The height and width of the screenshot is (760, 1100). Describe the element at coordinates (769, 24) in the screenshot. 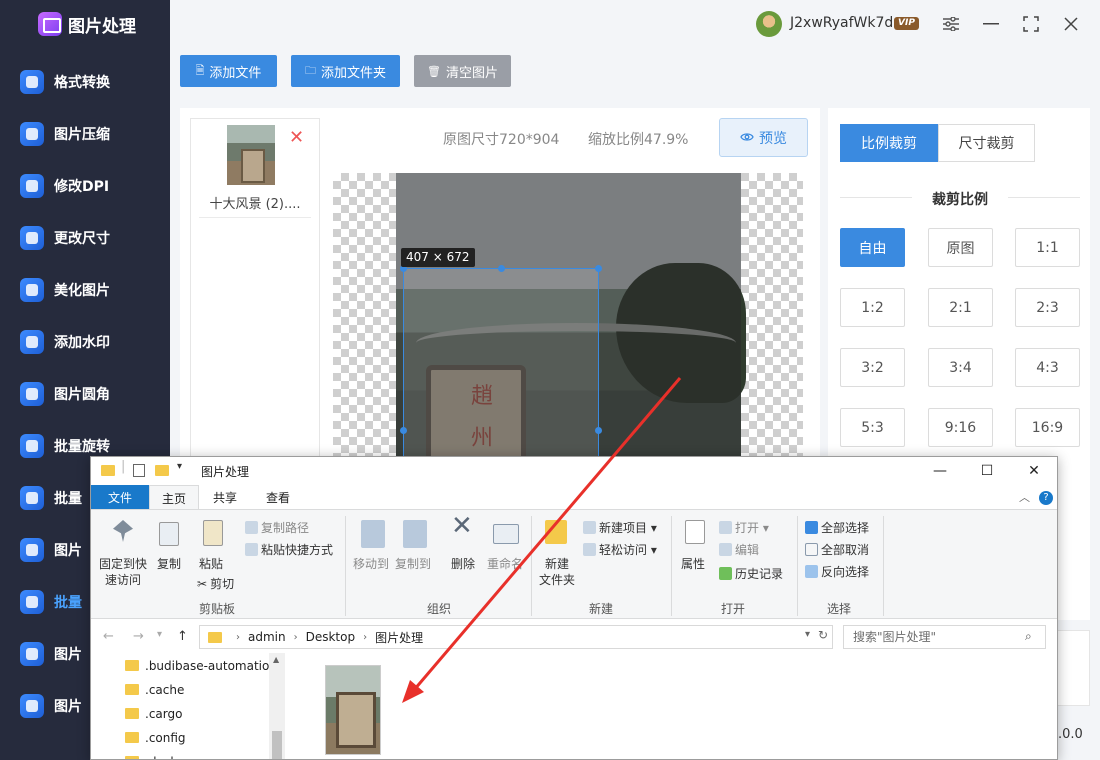

I see `avatar` at that location.